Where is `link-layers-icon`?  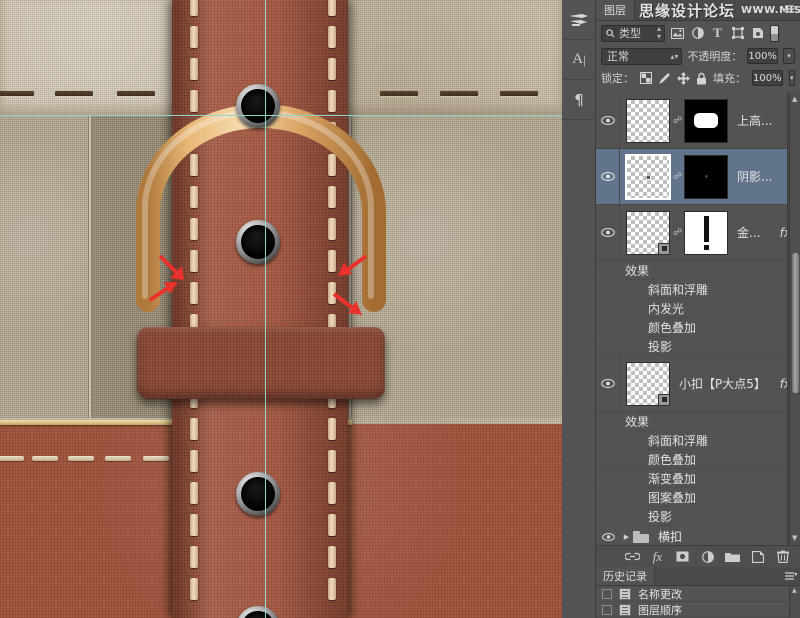
link-layers-icon is located at coordinates (632, 556).